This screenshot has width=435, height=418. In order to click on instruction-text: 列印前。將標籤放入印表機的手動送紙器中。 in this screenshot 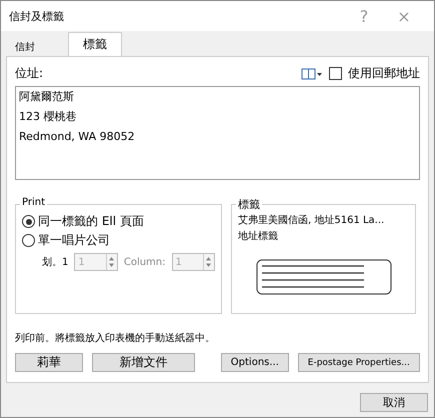, I will do `click(115, 338)`.